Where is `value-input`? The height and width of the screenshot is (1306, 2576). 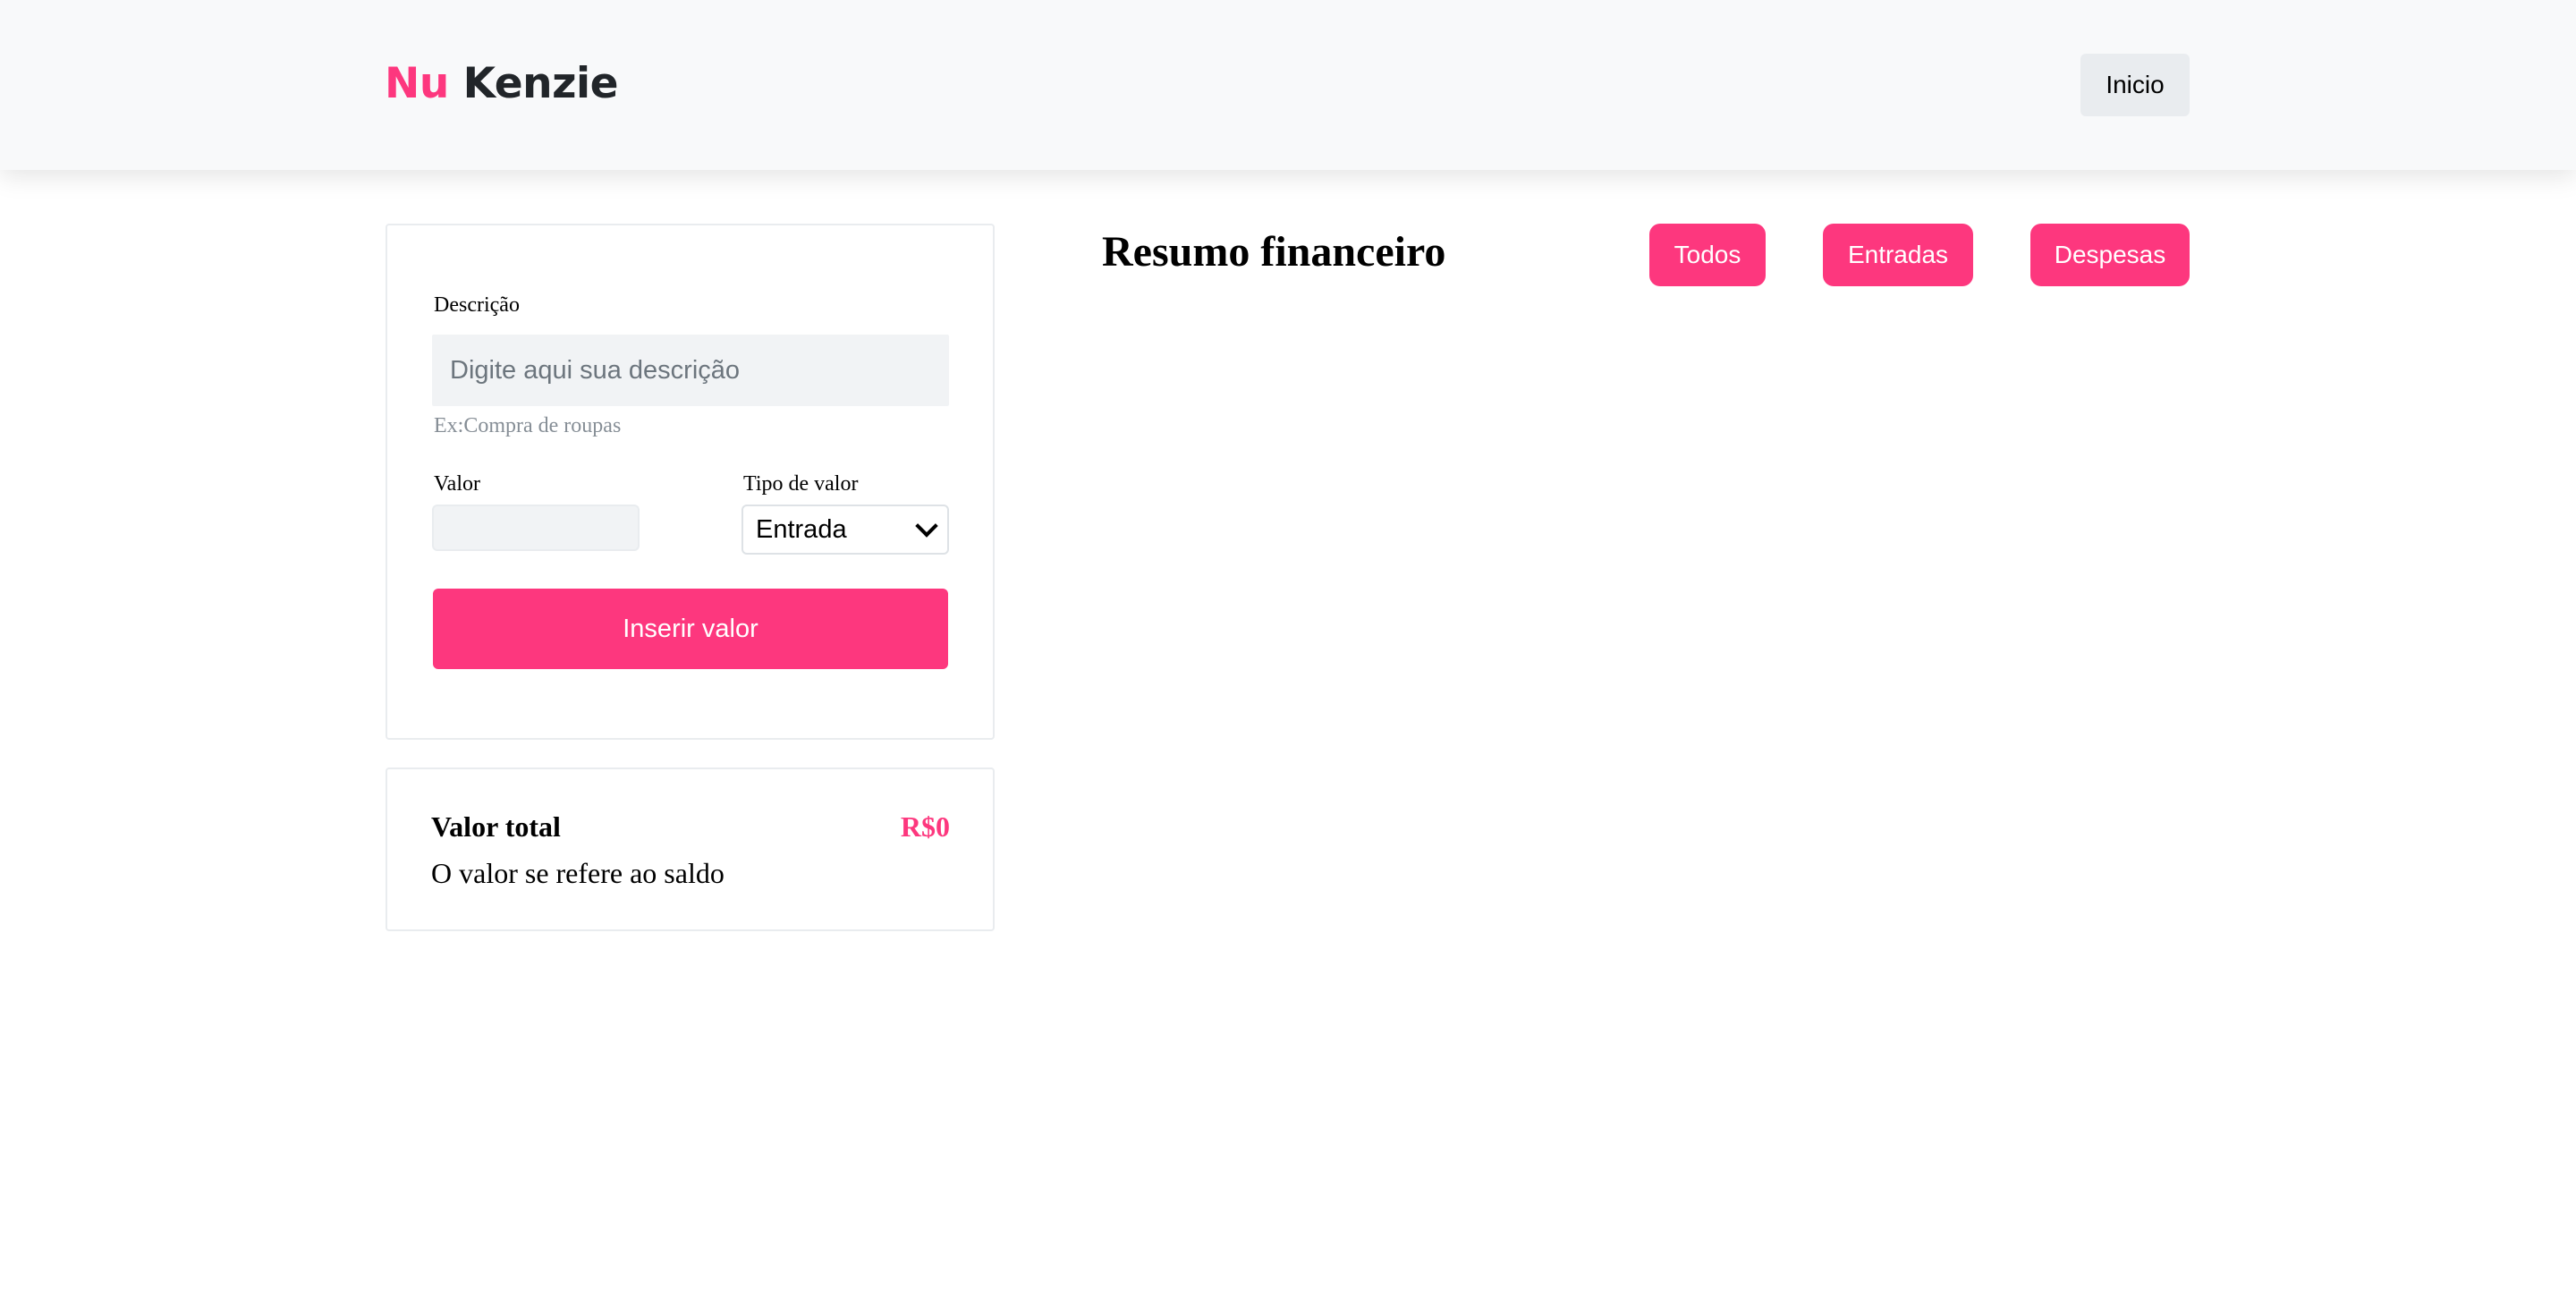
value-input is located at coordinates (536, 528).